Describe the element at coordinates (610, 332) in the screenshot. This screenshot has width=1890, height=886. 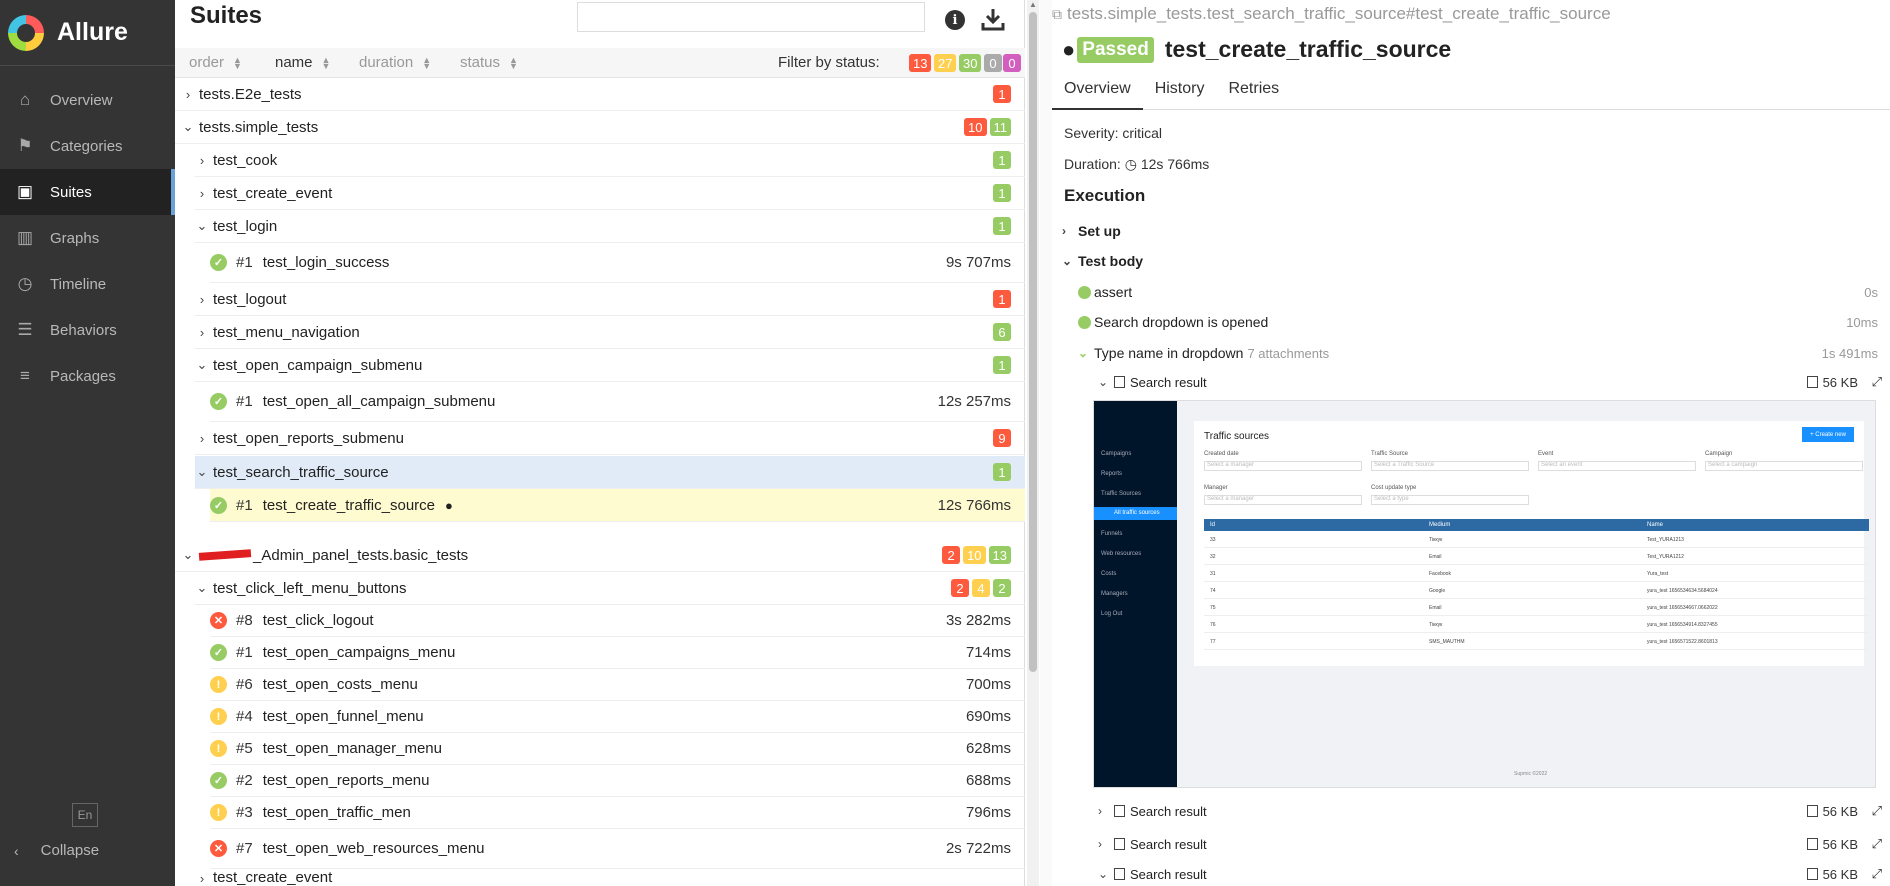
I see `suite-row: › test_menu_navigation 6` at that location.